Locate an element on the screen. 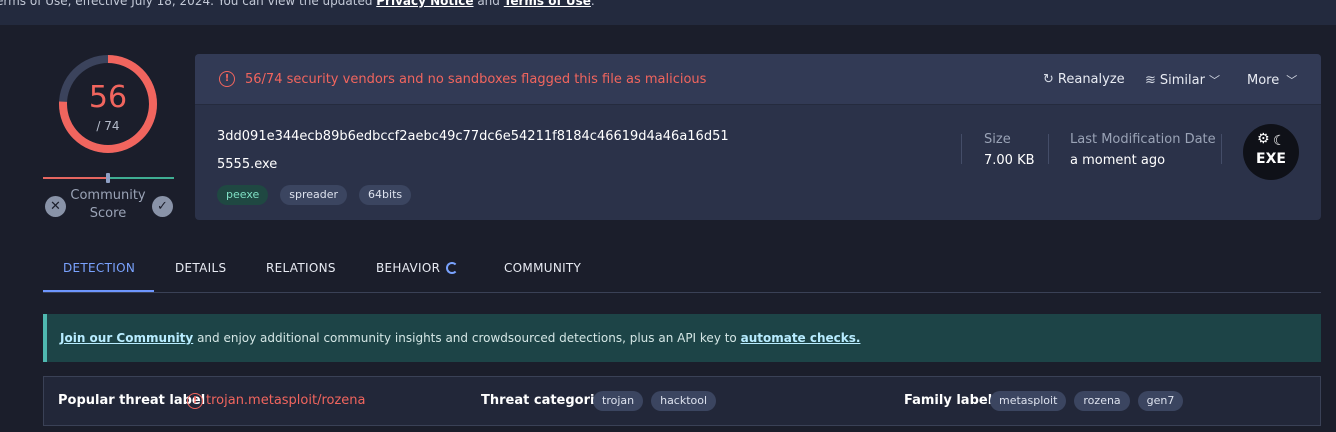 The width and height of the screenshot is (1336, 432). category-trojan: trojan is located at coordinates (618, 401).